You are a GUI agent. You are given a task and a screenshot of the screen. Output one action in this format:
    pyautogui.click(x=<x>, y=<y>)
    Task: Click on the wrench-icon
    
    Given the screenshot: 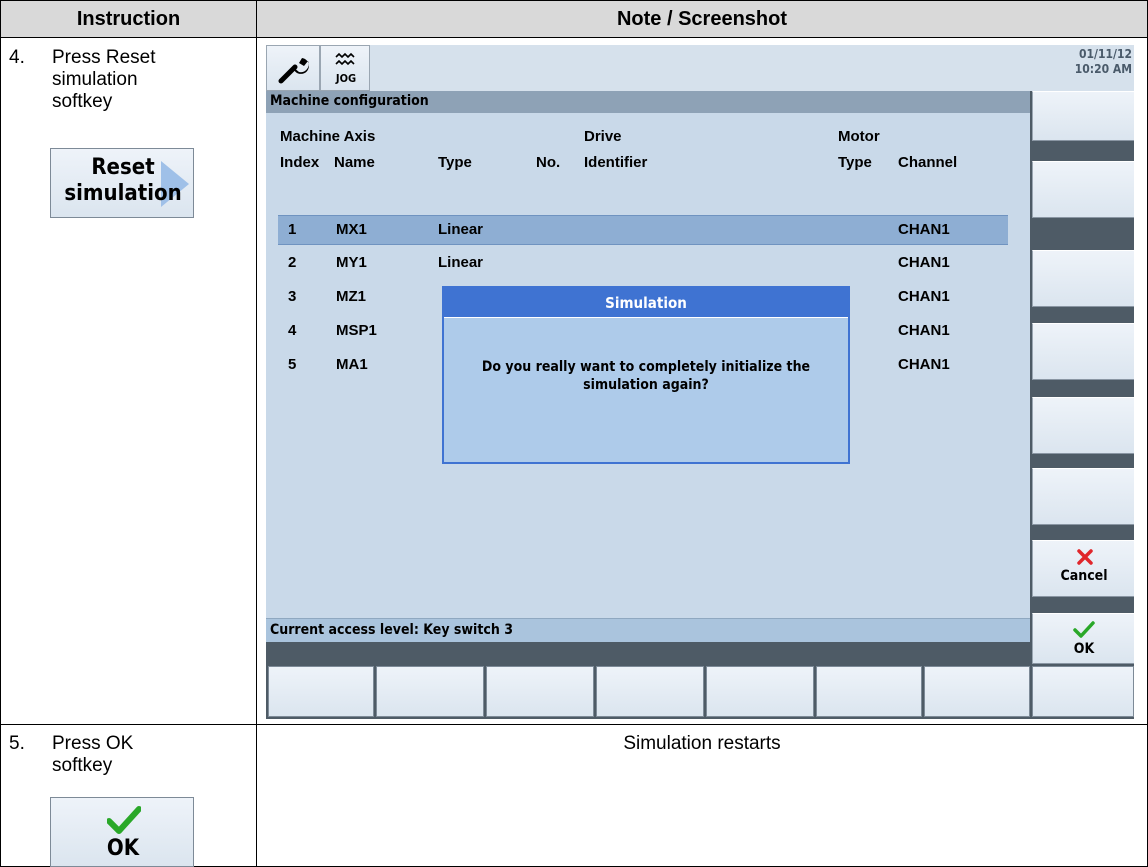 What is the action you would take?
    pyautogui.click(x=293, y=71)
    